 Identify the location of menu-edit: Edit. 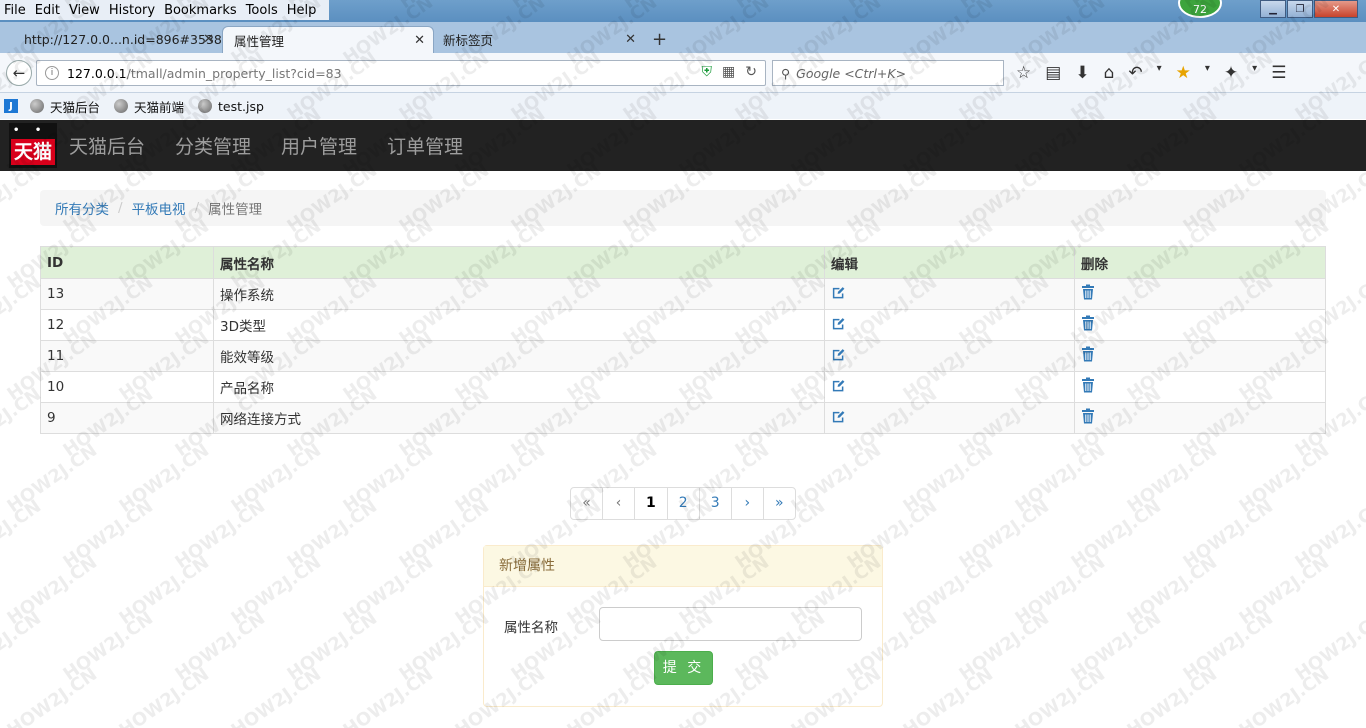
(47, 10).